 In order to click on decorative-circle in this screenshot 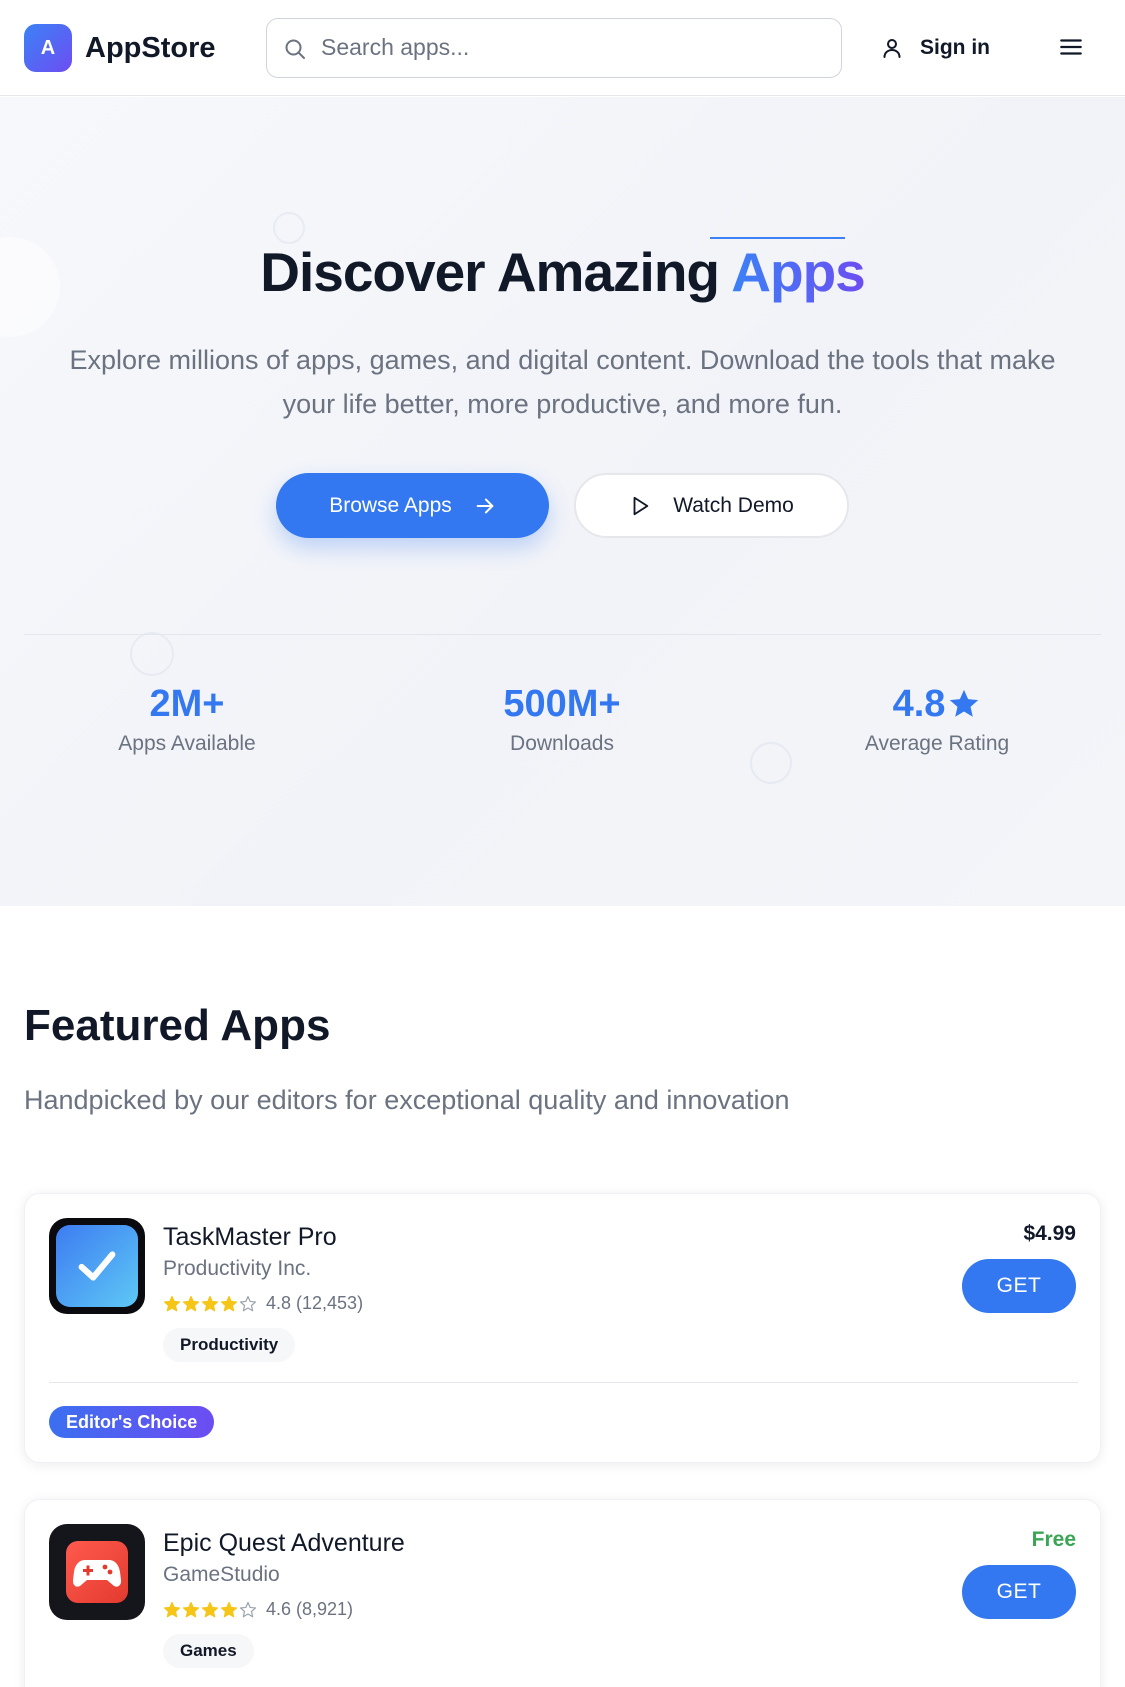, I will do `click(152, 654)`.